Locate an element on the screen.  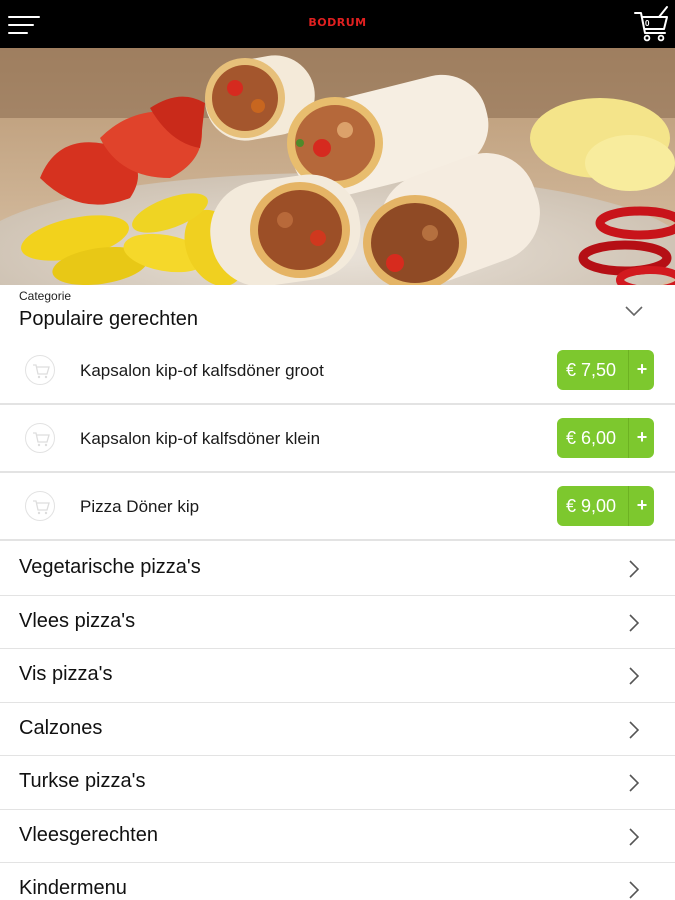
category-label: Vleesgerechten is located at coordinates (88, 834).